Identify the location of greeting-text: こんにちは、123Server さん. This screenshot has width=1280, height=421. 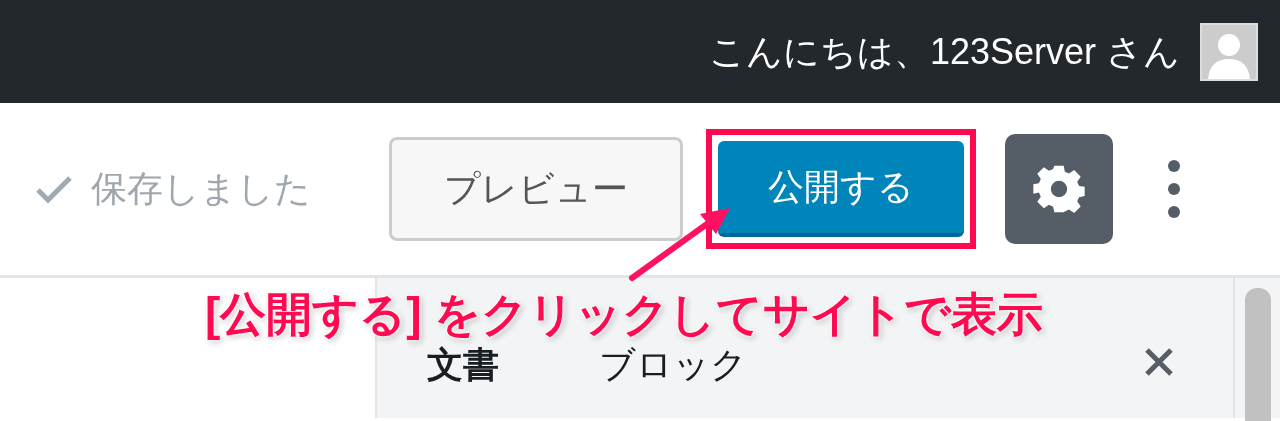
(944, 51).